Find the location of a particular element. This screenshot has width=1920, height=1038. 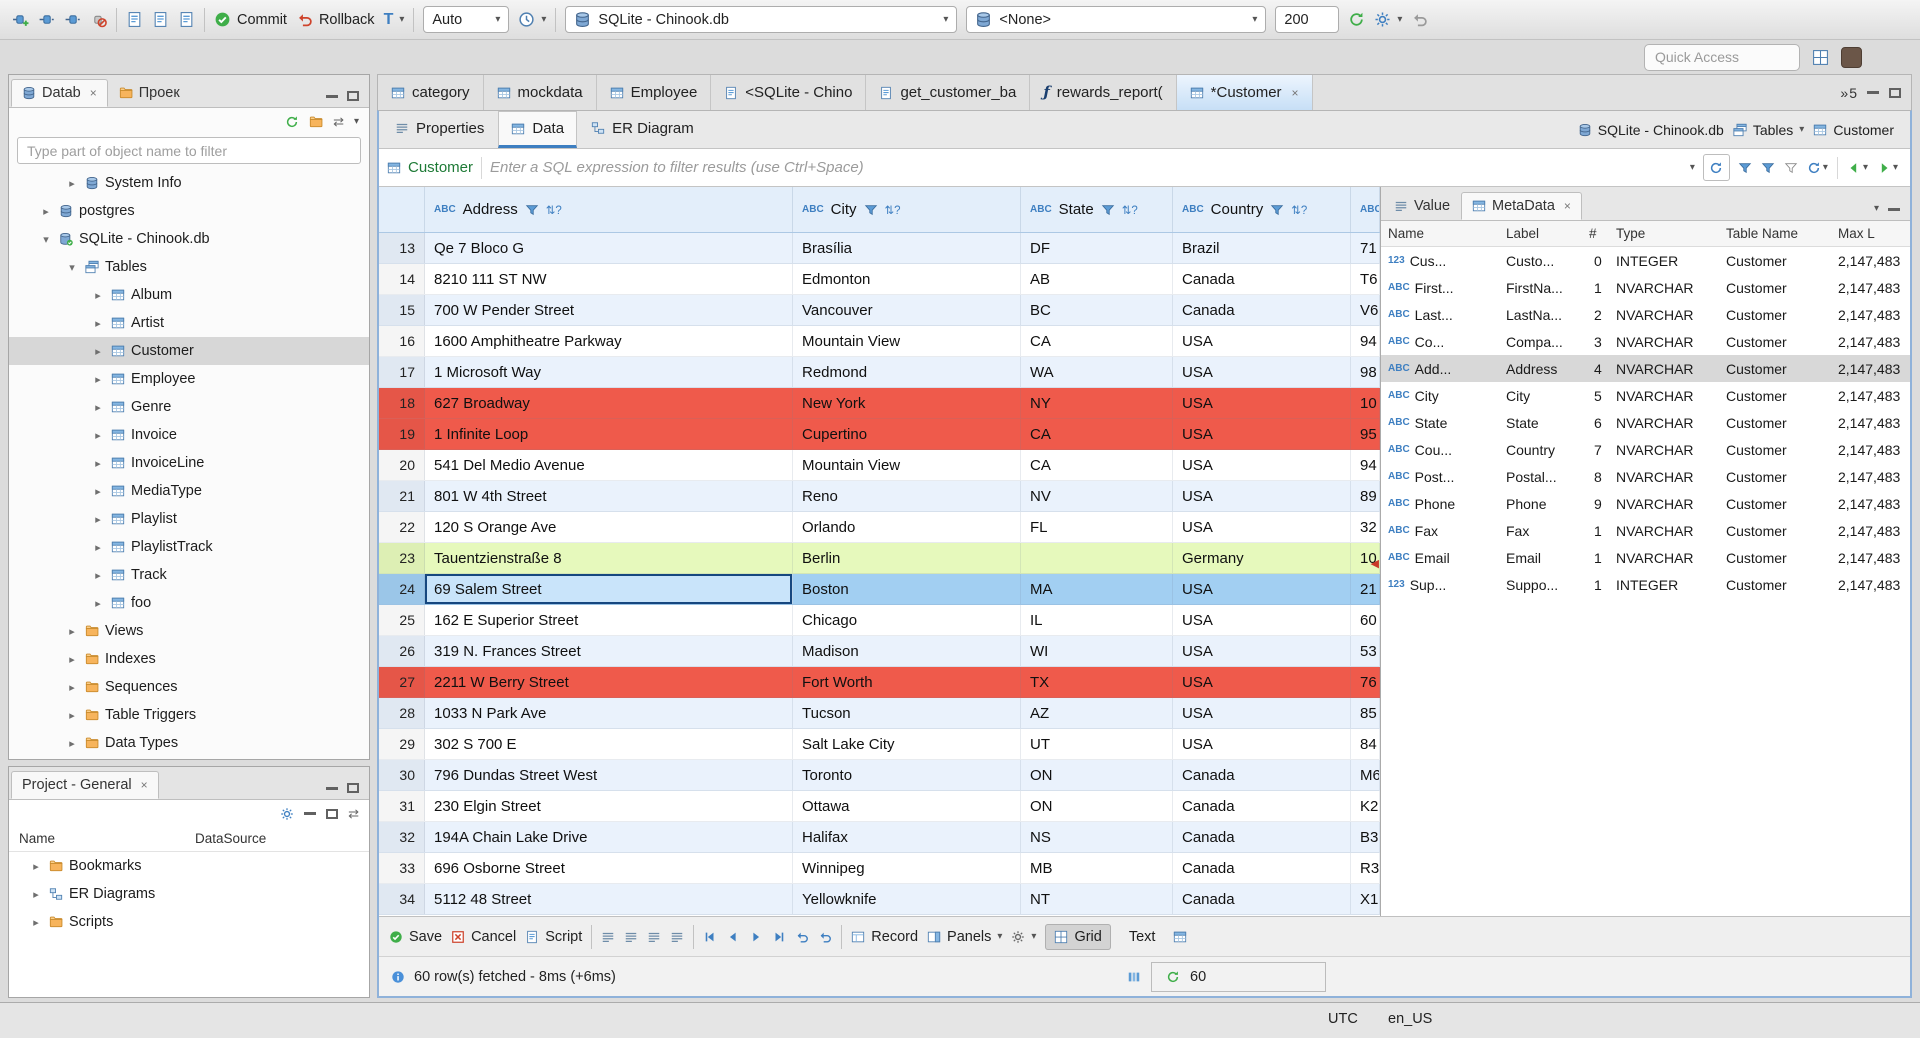

link-with-editor-icon: ⇄ is located at coordinates (353, 813).